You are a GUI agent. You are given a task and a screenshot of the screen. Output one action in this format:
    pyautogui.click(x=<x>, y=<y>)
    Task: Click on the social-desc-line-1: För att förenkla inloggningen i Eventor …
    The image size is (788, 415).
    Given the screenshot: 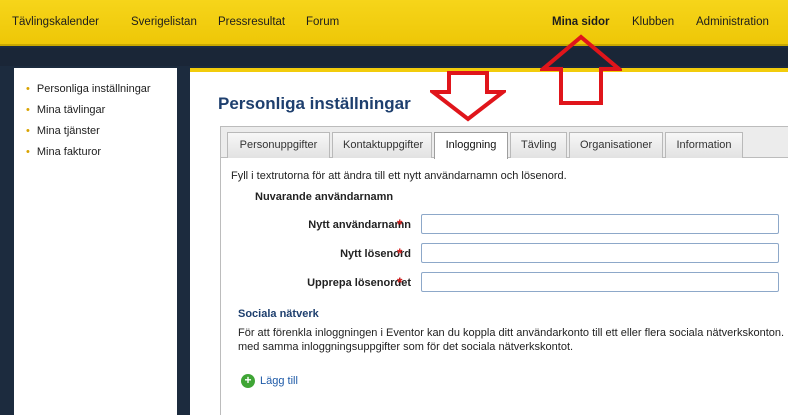 What is the action you would take?
    pyautogui.click(x=513, y=333)
    